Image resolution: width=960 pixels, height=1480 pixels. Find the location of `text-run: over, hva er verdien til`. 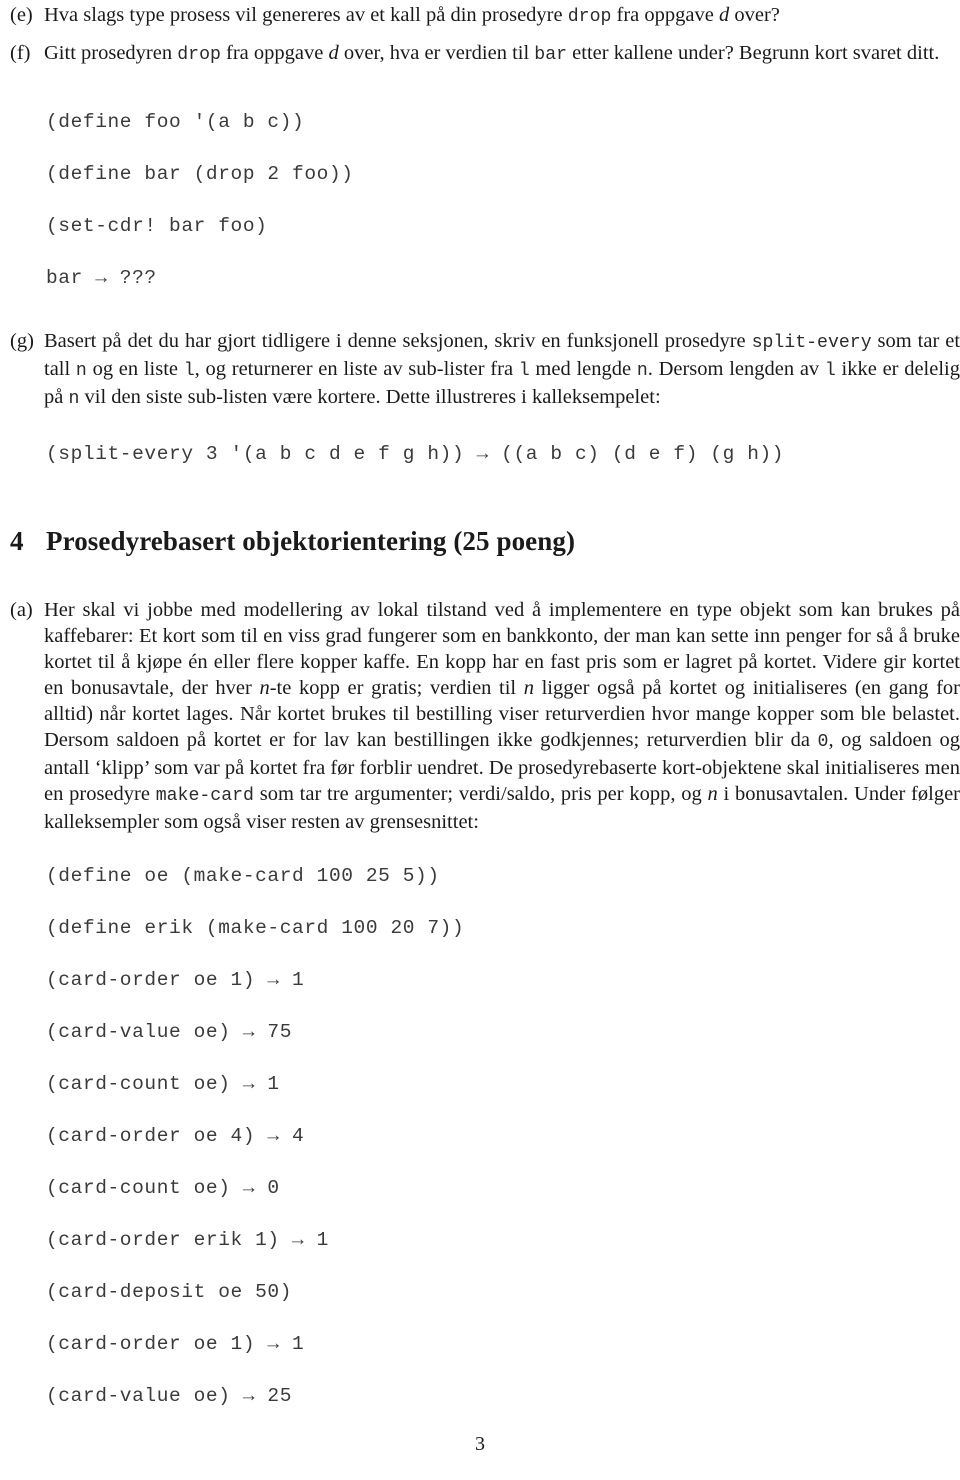

text-run: over, hva er verdien til is located at coordinates (436, 53).